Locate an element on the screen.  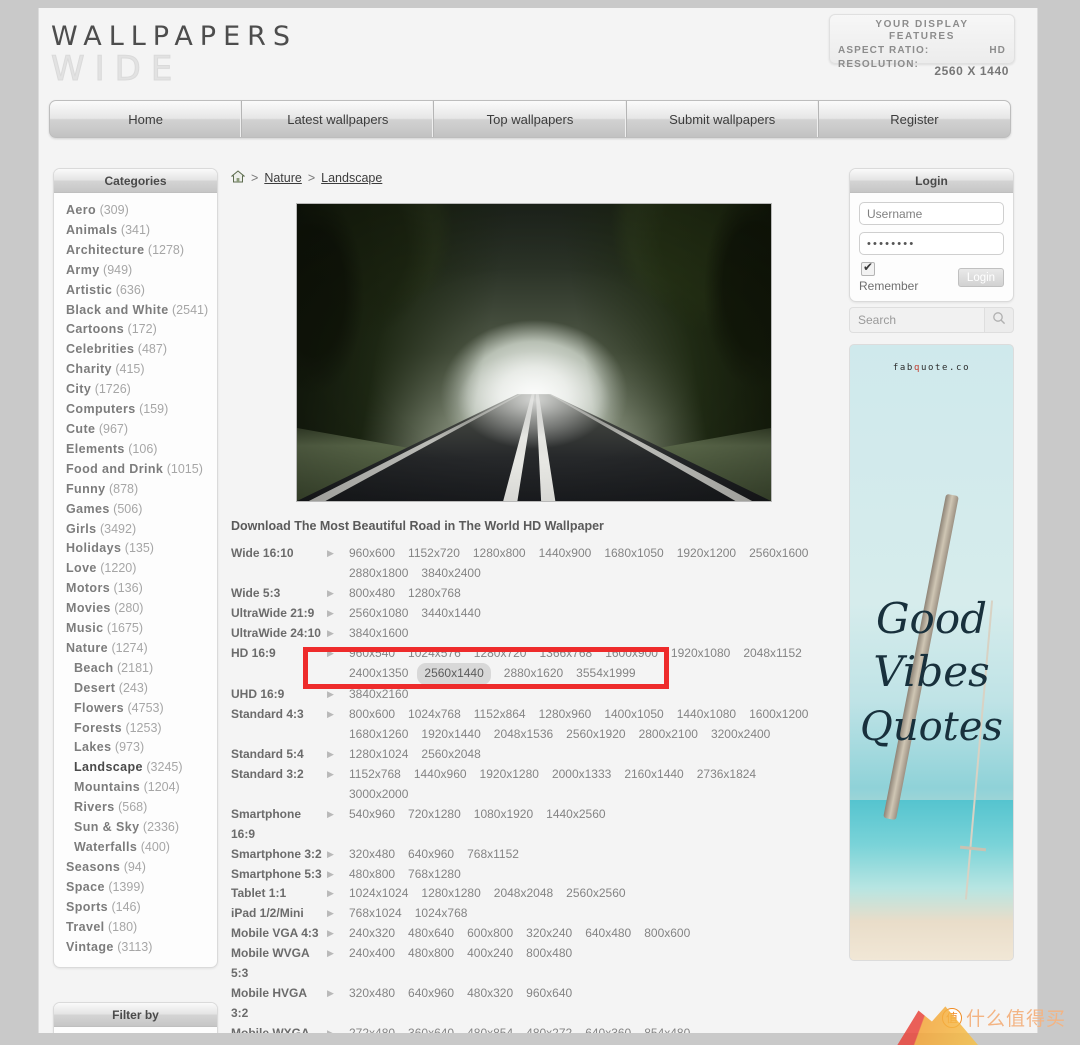
sidebar-item-vintage: Vintage (3113) is located at coordinates (135, 948).